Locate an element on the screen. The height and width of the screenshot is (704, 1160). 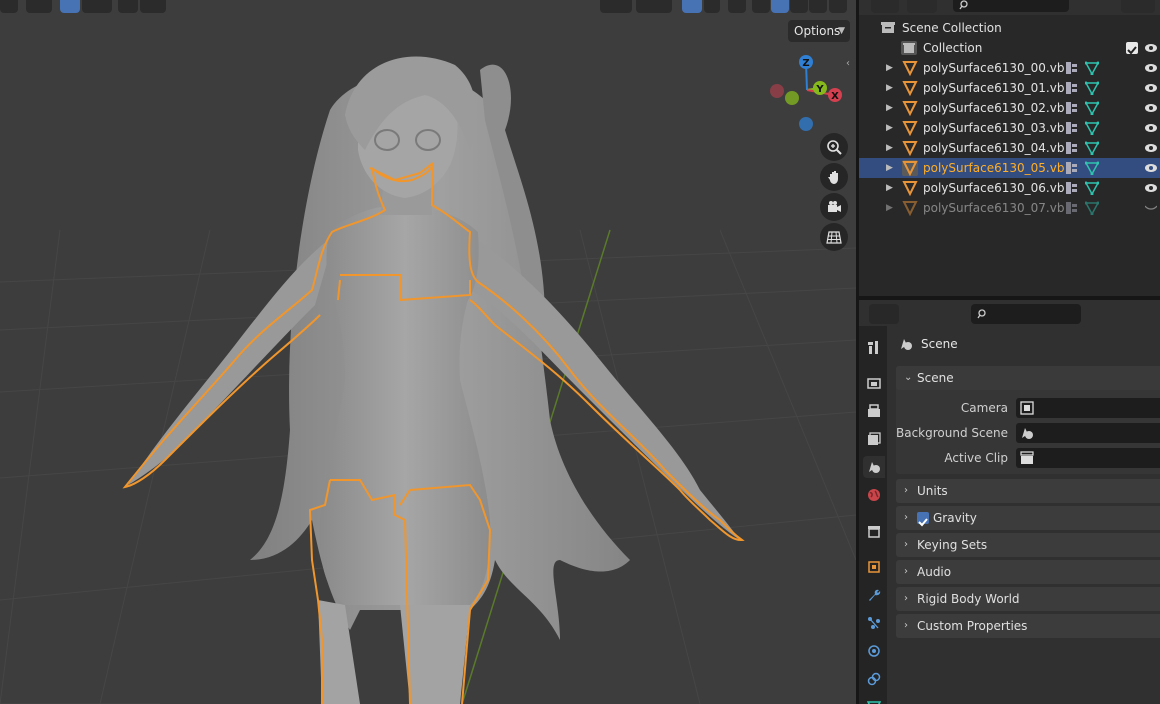
visibility-button is located at coordinates (616, 6).